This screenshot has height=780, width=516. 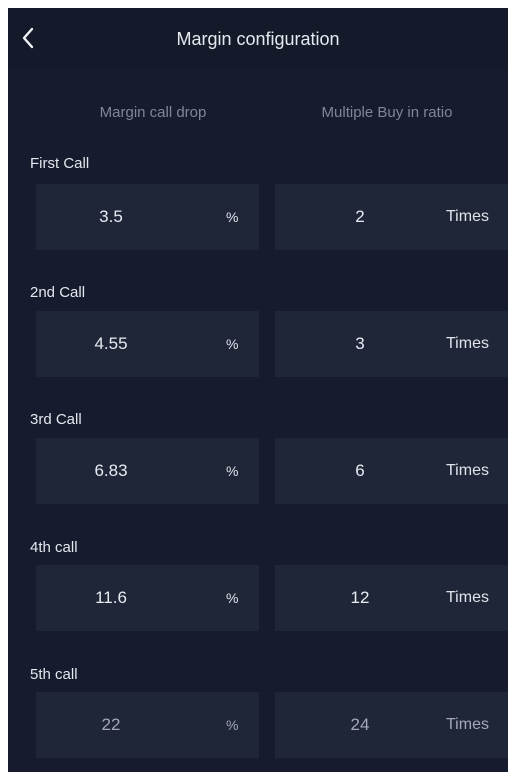 I want to click on top-bar: Margin configuration, so click(x=258, y=39).